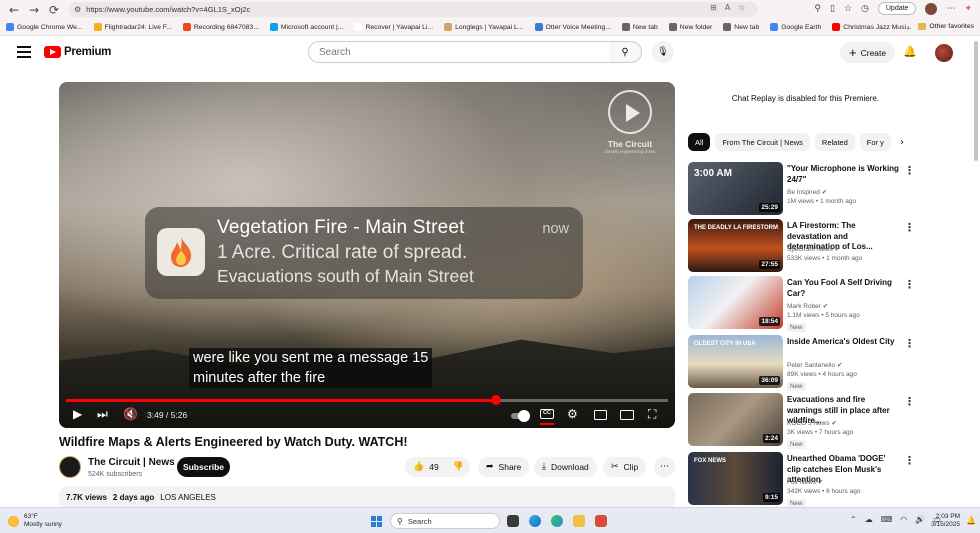 The image size is (980, 533). What do you see at coordinates (557, 521) in the screenshot?
I see `browser-app-icon` at bounding box center [557, 521].